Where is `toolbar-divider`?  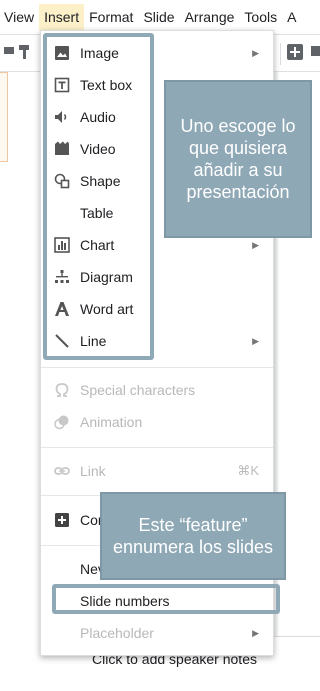
toolbar-divider is located at coordinates (280, 54).